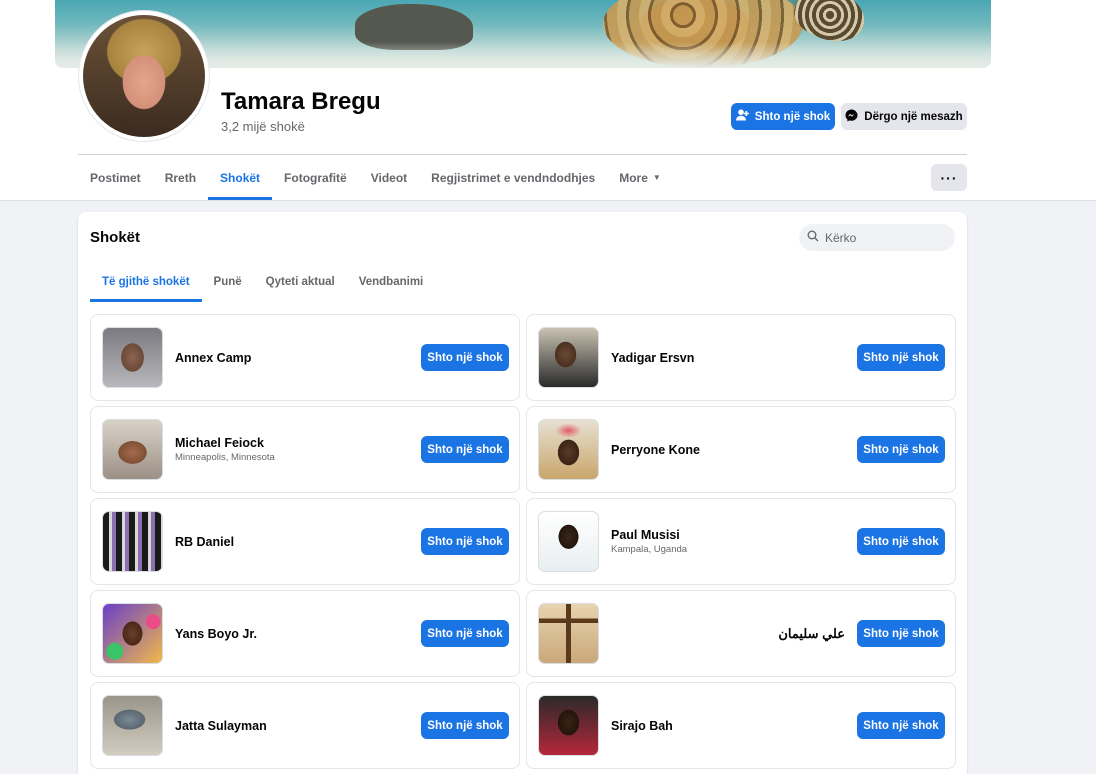 This screenshot has height=774, width=1096. What do you see at coordinates (389, 177) in the screenshot?
I see `tab-videos: Videot` at bounding box center [389, 177].